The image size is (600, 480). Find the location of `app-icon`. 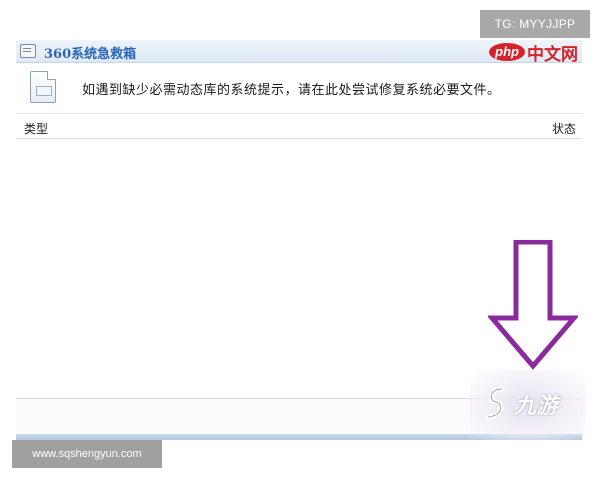

app-icon is located at coordinates (28, 51).